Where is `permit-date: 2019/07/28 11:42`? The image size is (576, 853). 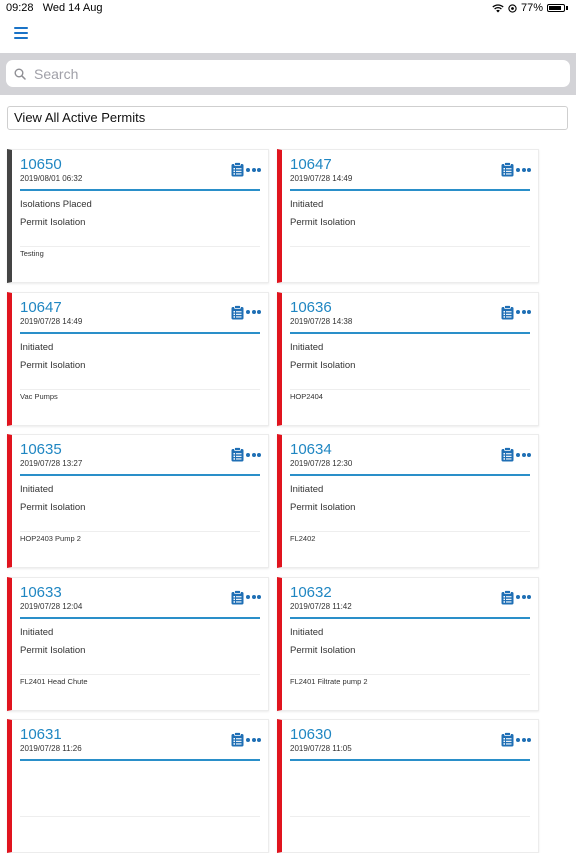 permit-date: 2019/07/28 11:42 is located at coordinates (321, 606).